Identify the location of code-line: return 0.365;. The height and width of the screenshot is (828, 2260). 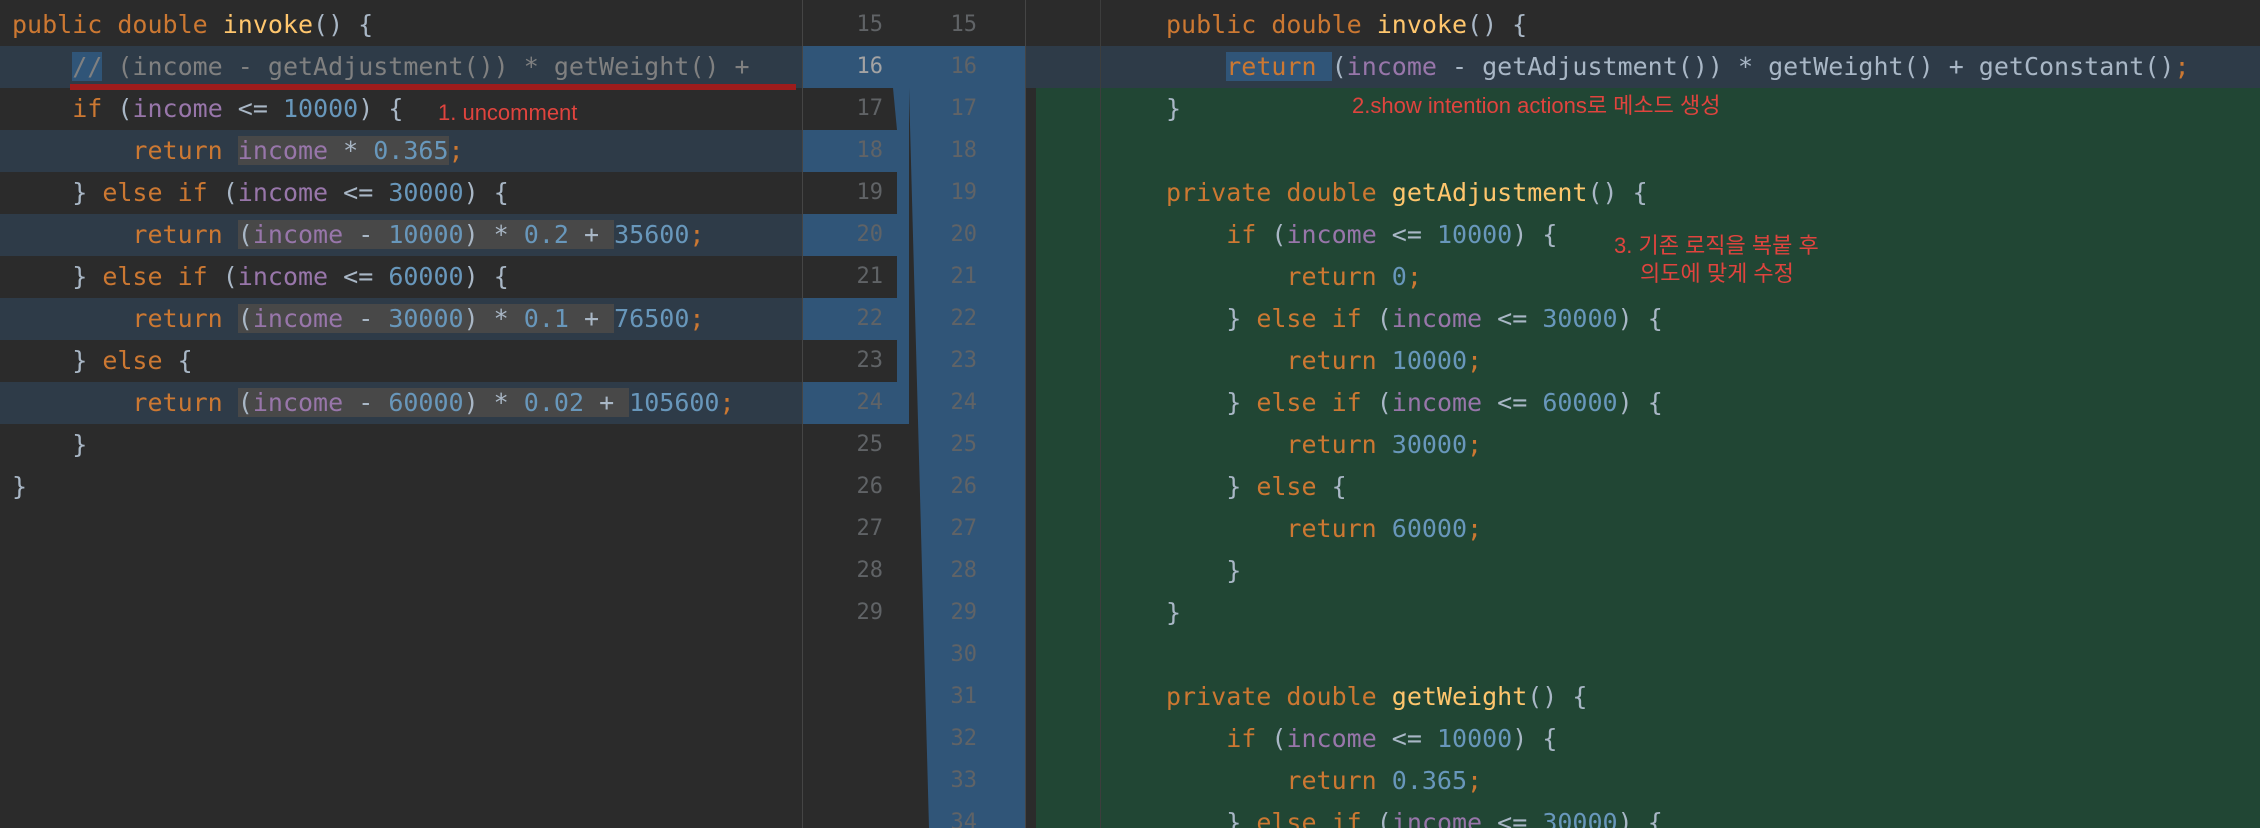
(1384, 780).